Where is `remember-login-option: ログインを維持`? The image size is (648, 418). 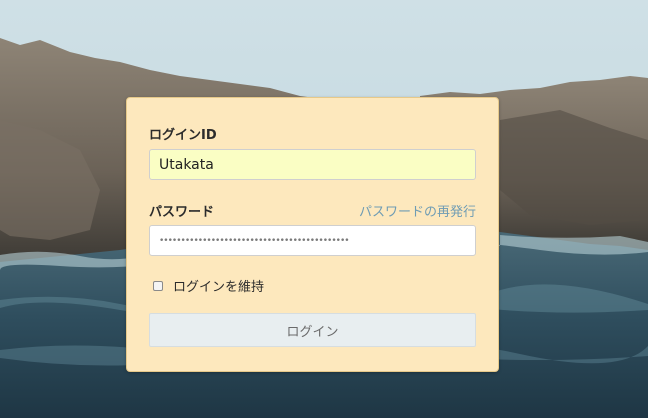 remember-login-option: ログインを維持 is located at coordinates (208, 285).